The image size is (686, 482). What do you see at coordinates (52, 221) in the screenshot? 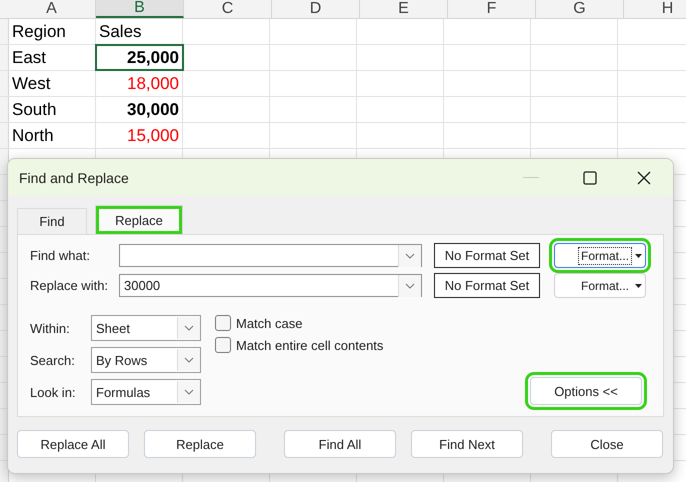
I see `tab: Find` at bounding box center [52, 221].